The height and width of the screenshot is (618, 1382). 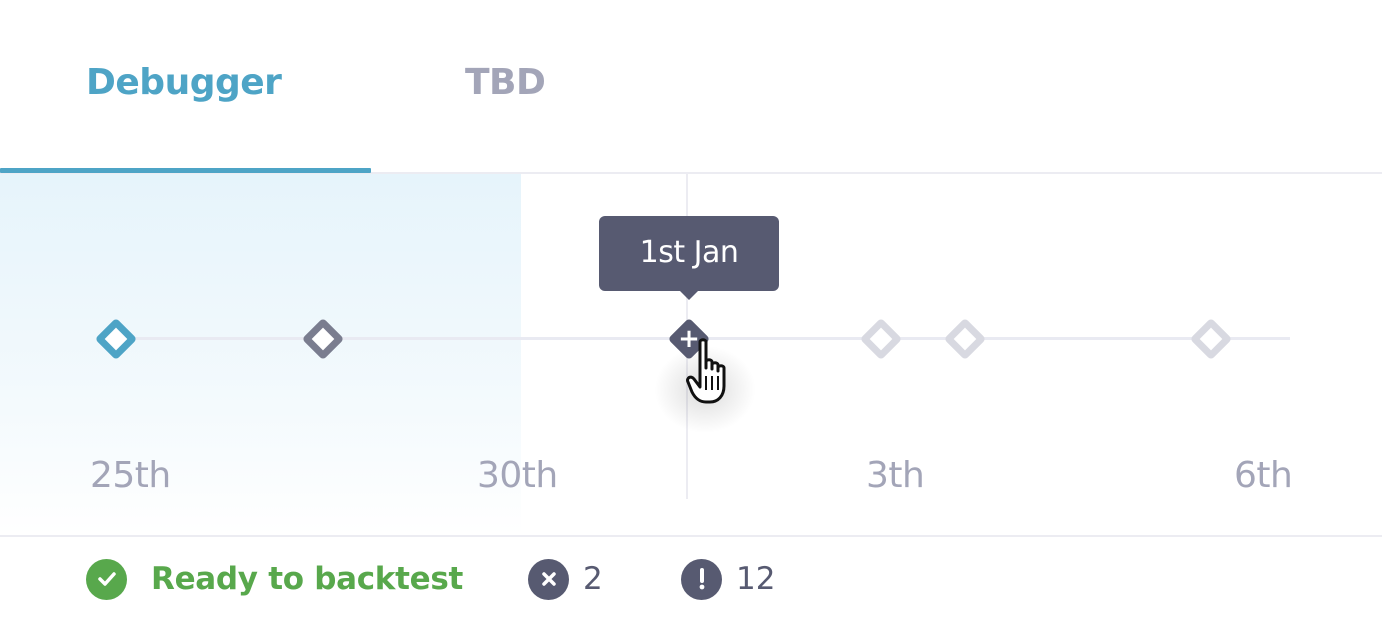 I want to click on errors-count: 2, so click(x=593, y=579).